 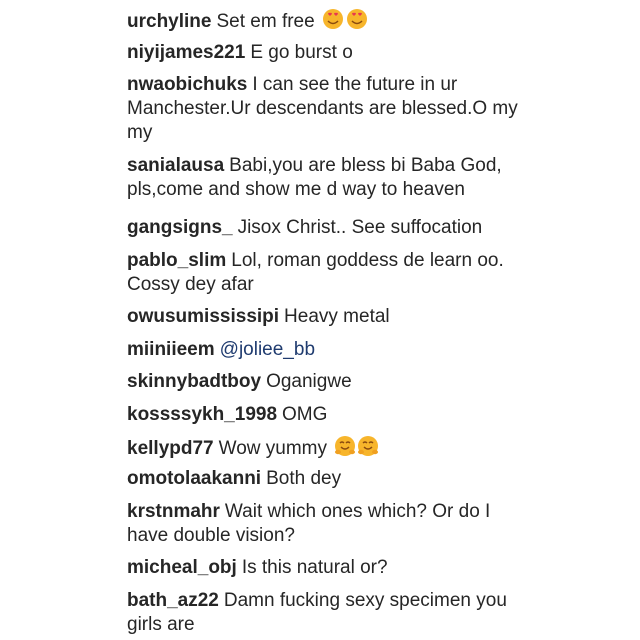 I want to click on comment-username: omotolaakanni, so click(x=194, y=478).